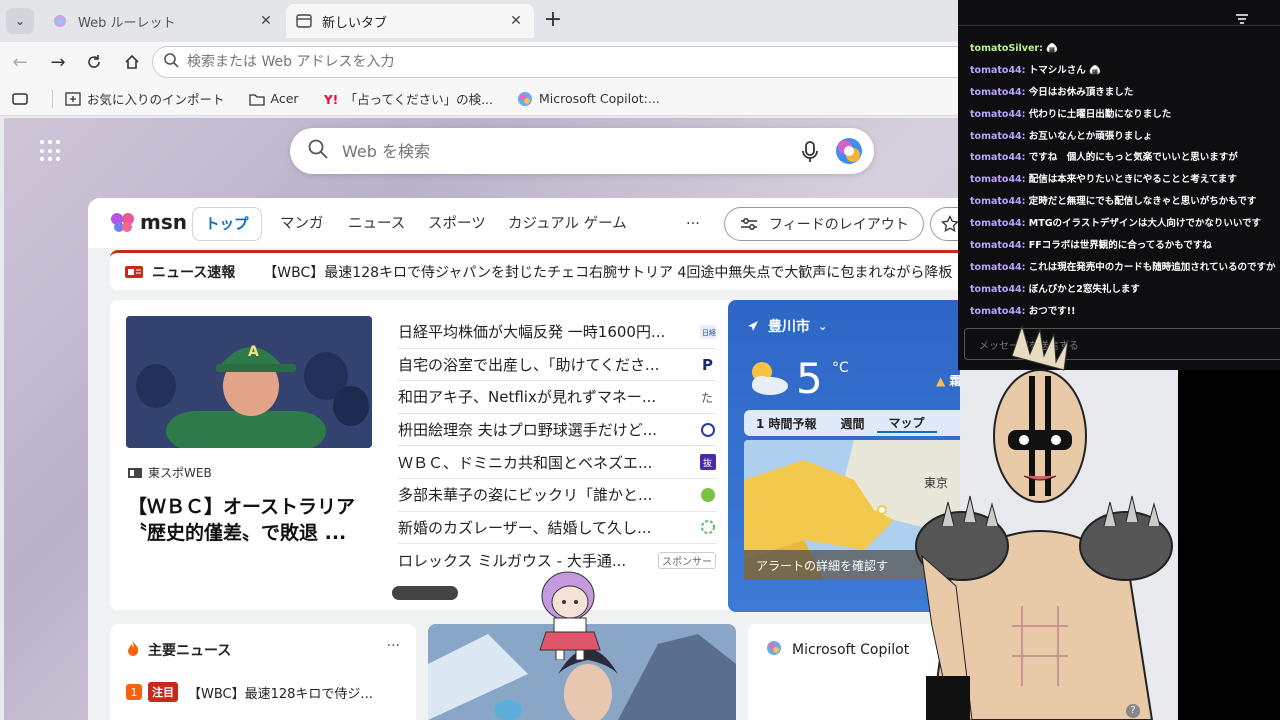 This screenshot has width=1280, height=720. Describe the element at coordinates (1023, 311) in the screenshot. I see `chat-message: tomato44: おつです!!` at that location.